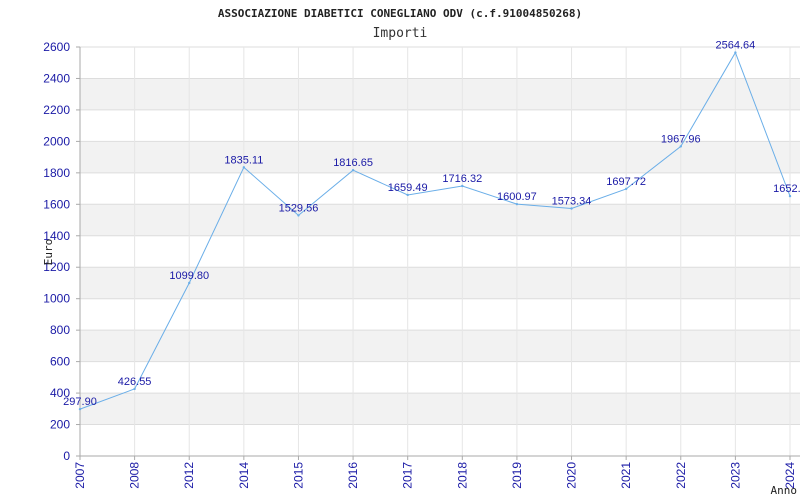 This screenshot has width=800, height=500. I want to click on y-tick-label: 0, so click(66, 456).